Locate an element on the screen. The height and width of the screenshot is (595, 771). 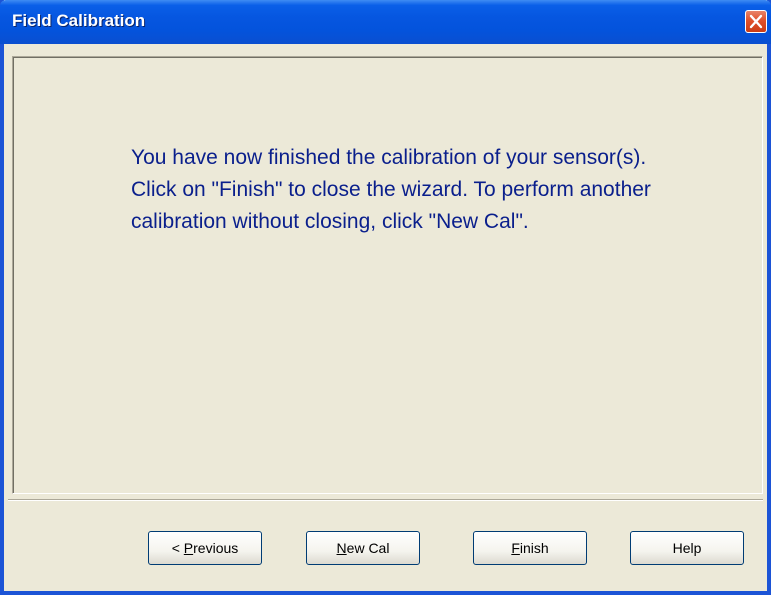
finish-button: Finish is located at coordinates (530, 548).